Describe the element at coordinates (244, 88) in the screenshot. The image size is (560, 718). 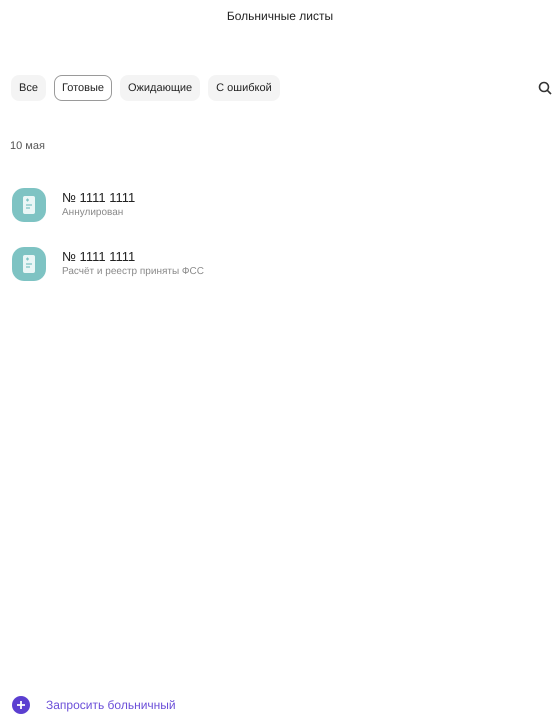
I see `filter-chip: С ошибкой` at that location.